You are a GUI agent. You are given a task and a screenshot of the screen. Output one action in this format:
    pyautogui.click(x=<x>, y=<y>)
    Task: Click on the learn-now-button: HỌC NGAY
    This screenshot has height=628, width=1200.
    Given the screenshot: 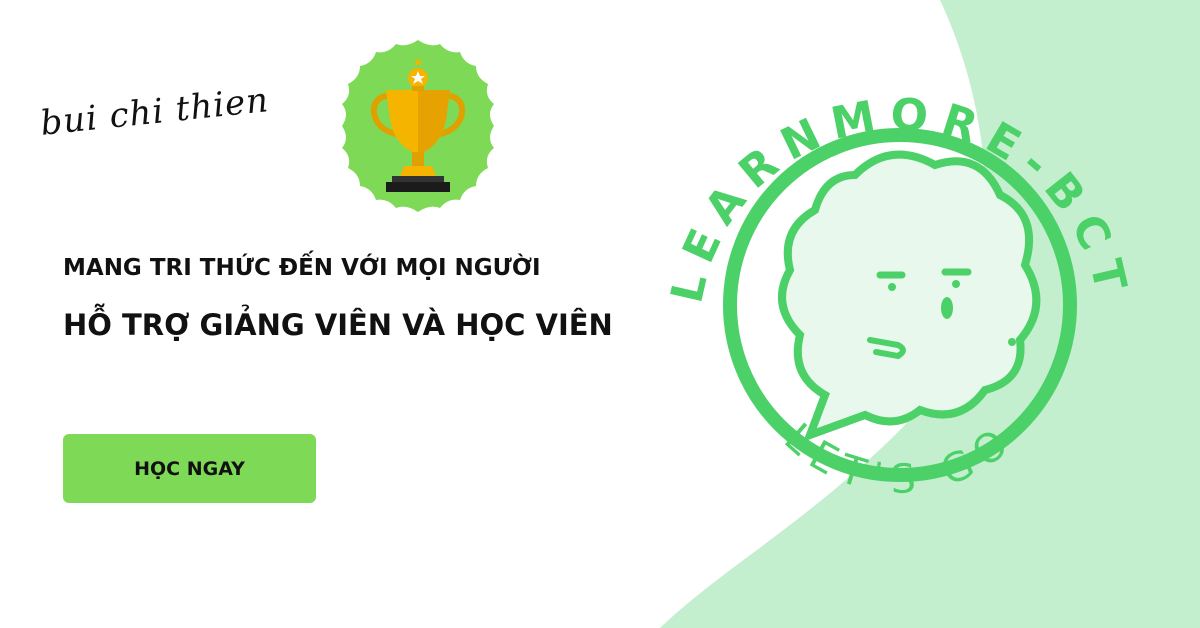 What is the action you would take?
    pyautogui.click(x=189, y=468)
    